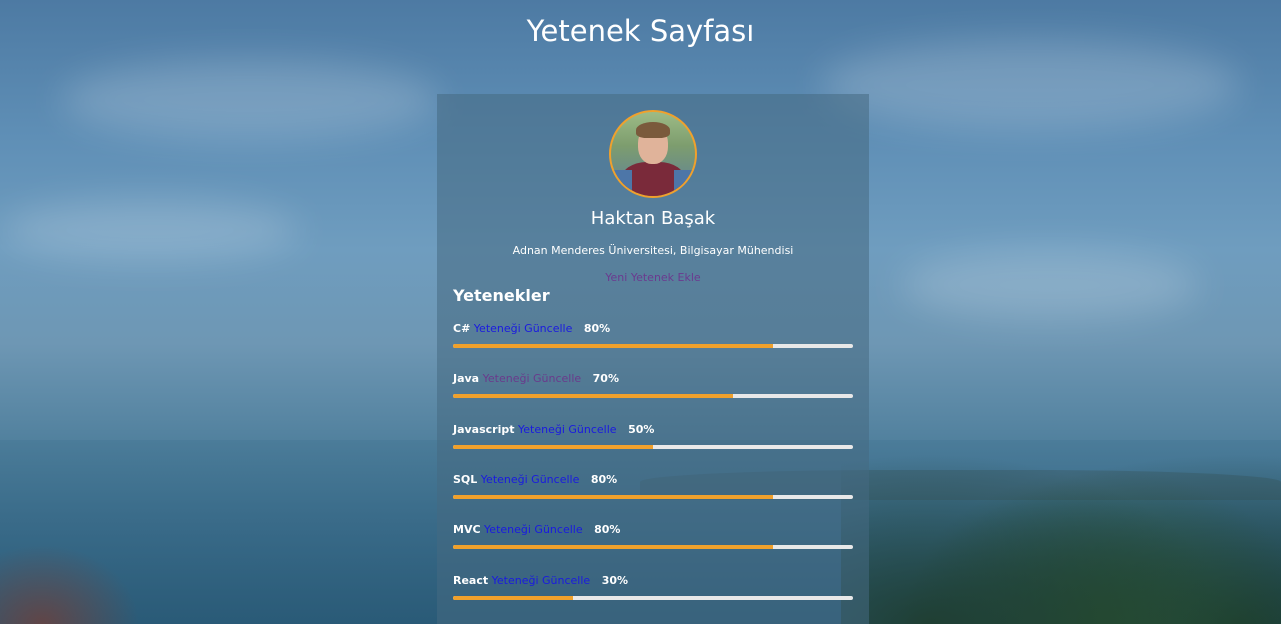  I want to click on skill-item-javascript: Javascript Yeteneği Güncelle 50%, so click(653, 436).